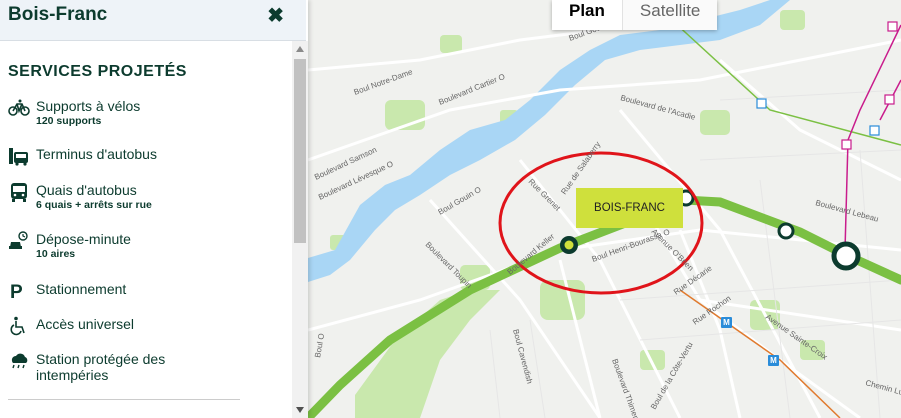 Image resolution: width=901 pixels, height=418 pixels. Describe the element at coordinates (786, 231) in the screenshot. I see `station-marker` at that location.